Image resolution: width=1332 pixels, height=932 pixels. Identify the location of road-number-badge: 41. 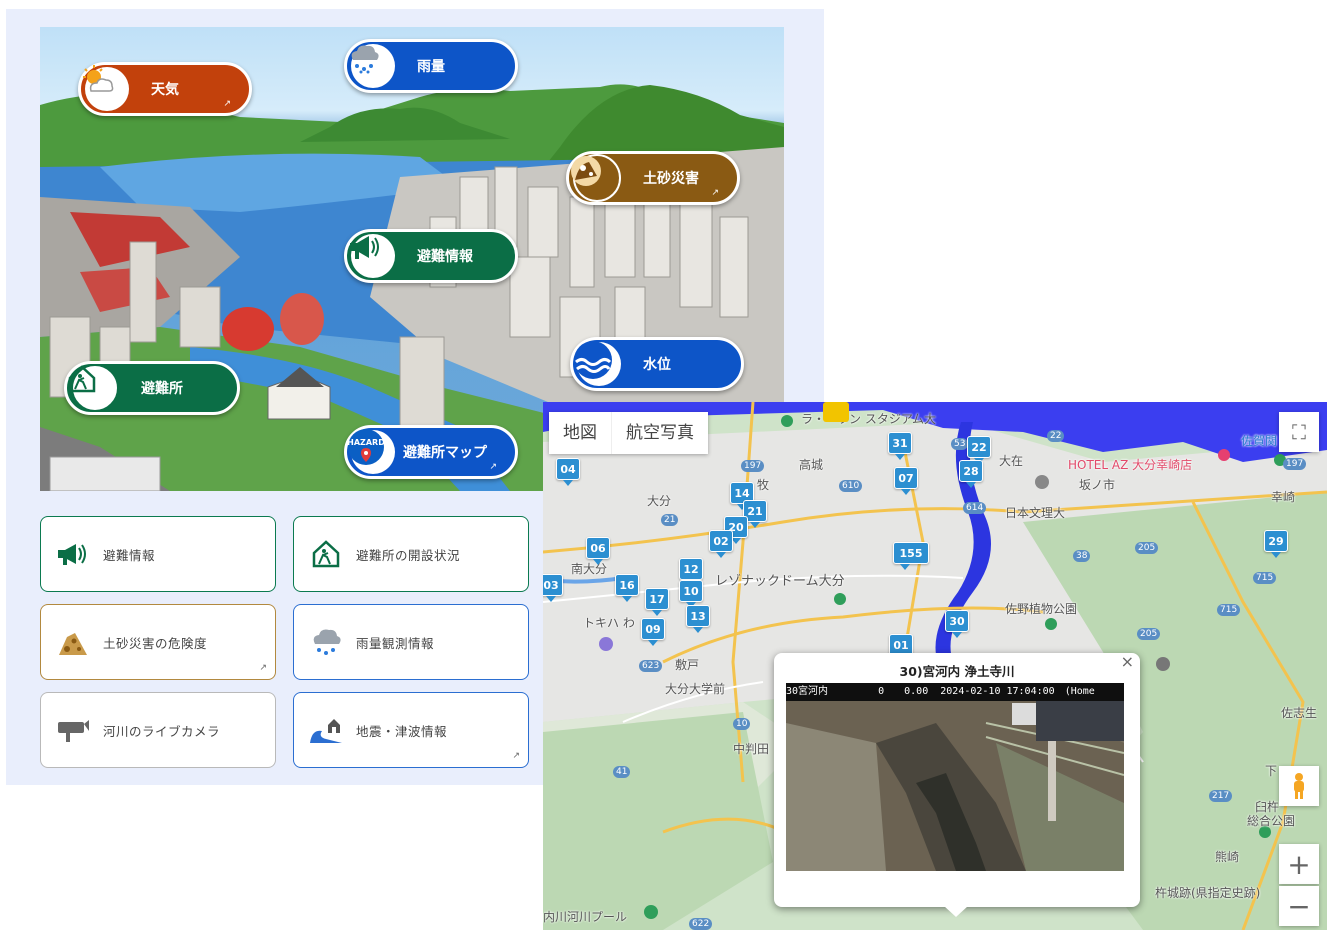
(622, 772).